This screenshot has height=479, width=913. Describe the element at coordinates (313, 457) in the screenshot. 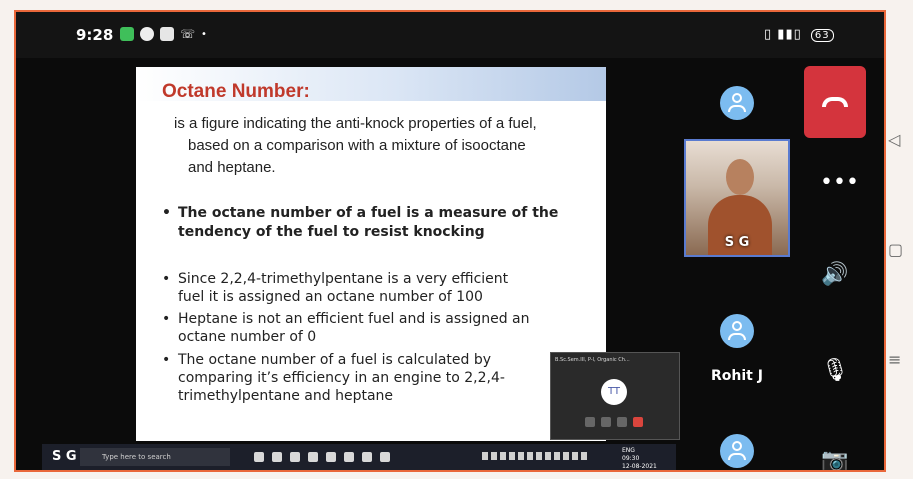

I see `settings-icon` at that location.